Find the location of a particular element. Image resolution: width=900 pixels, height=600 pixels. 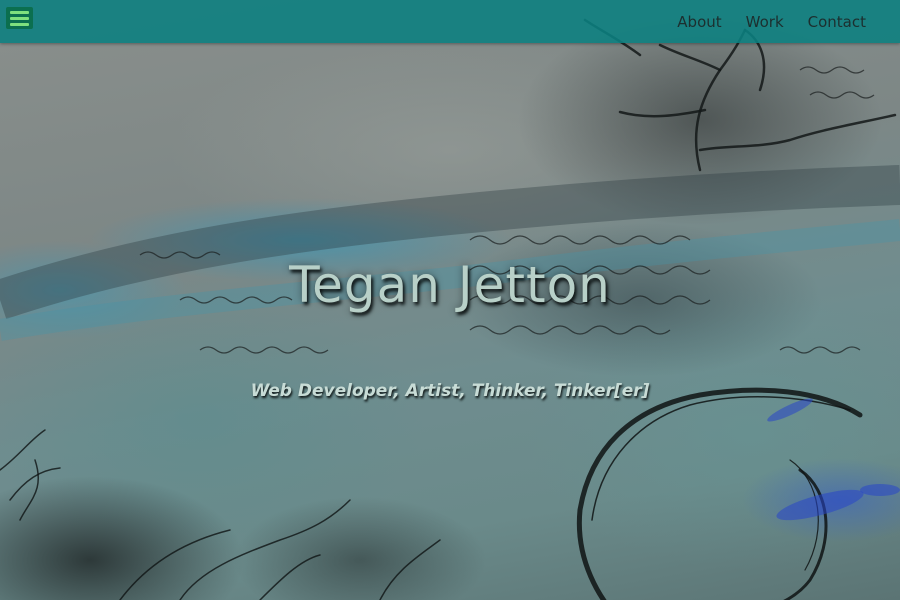

hero-title: Tegan Jetton is located at coordinates (450, 285).